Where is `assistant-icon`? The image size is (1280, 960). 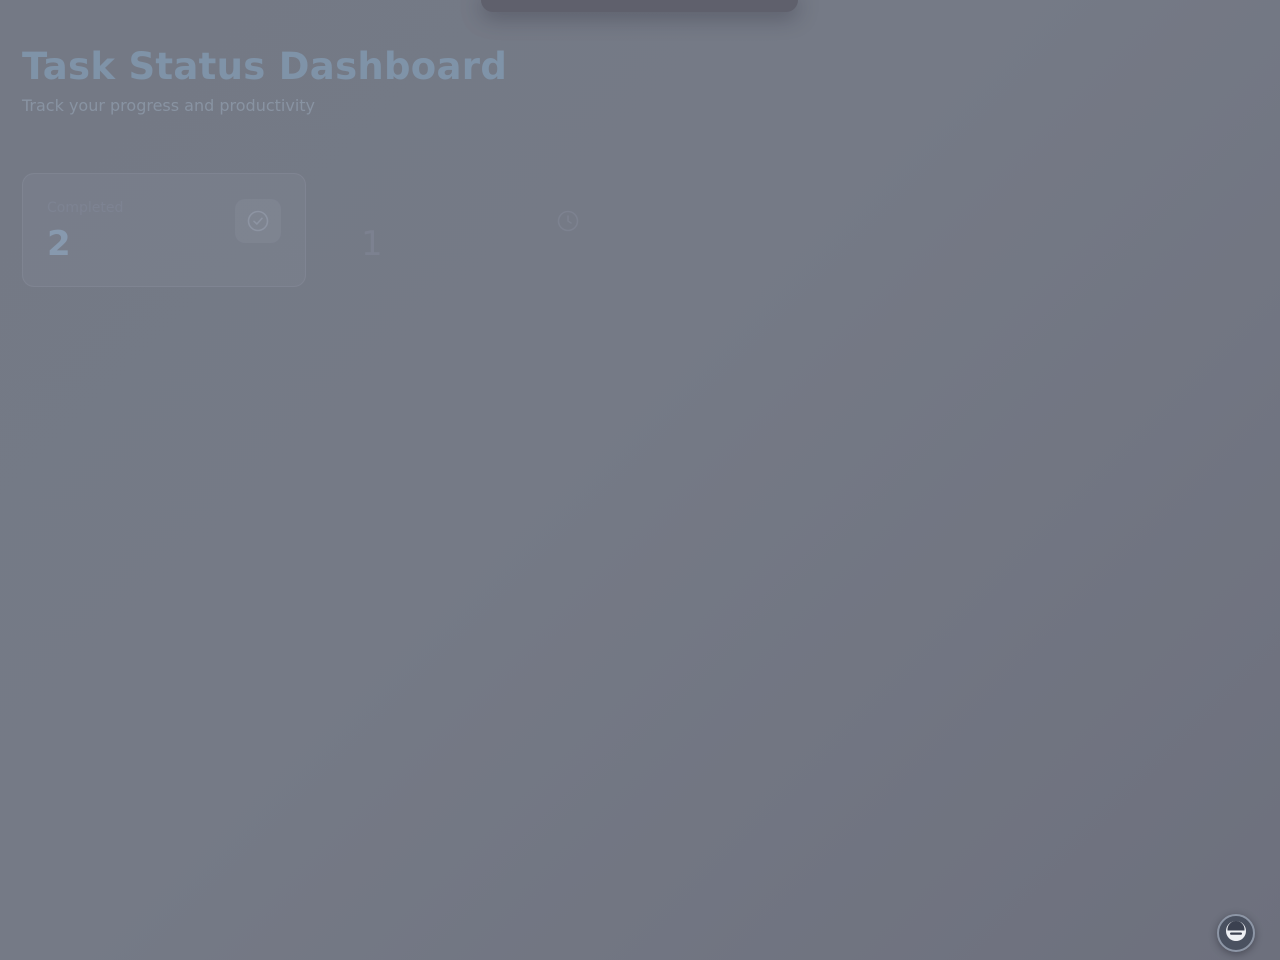
assistant-icon is located at coordinates (1236, 933).